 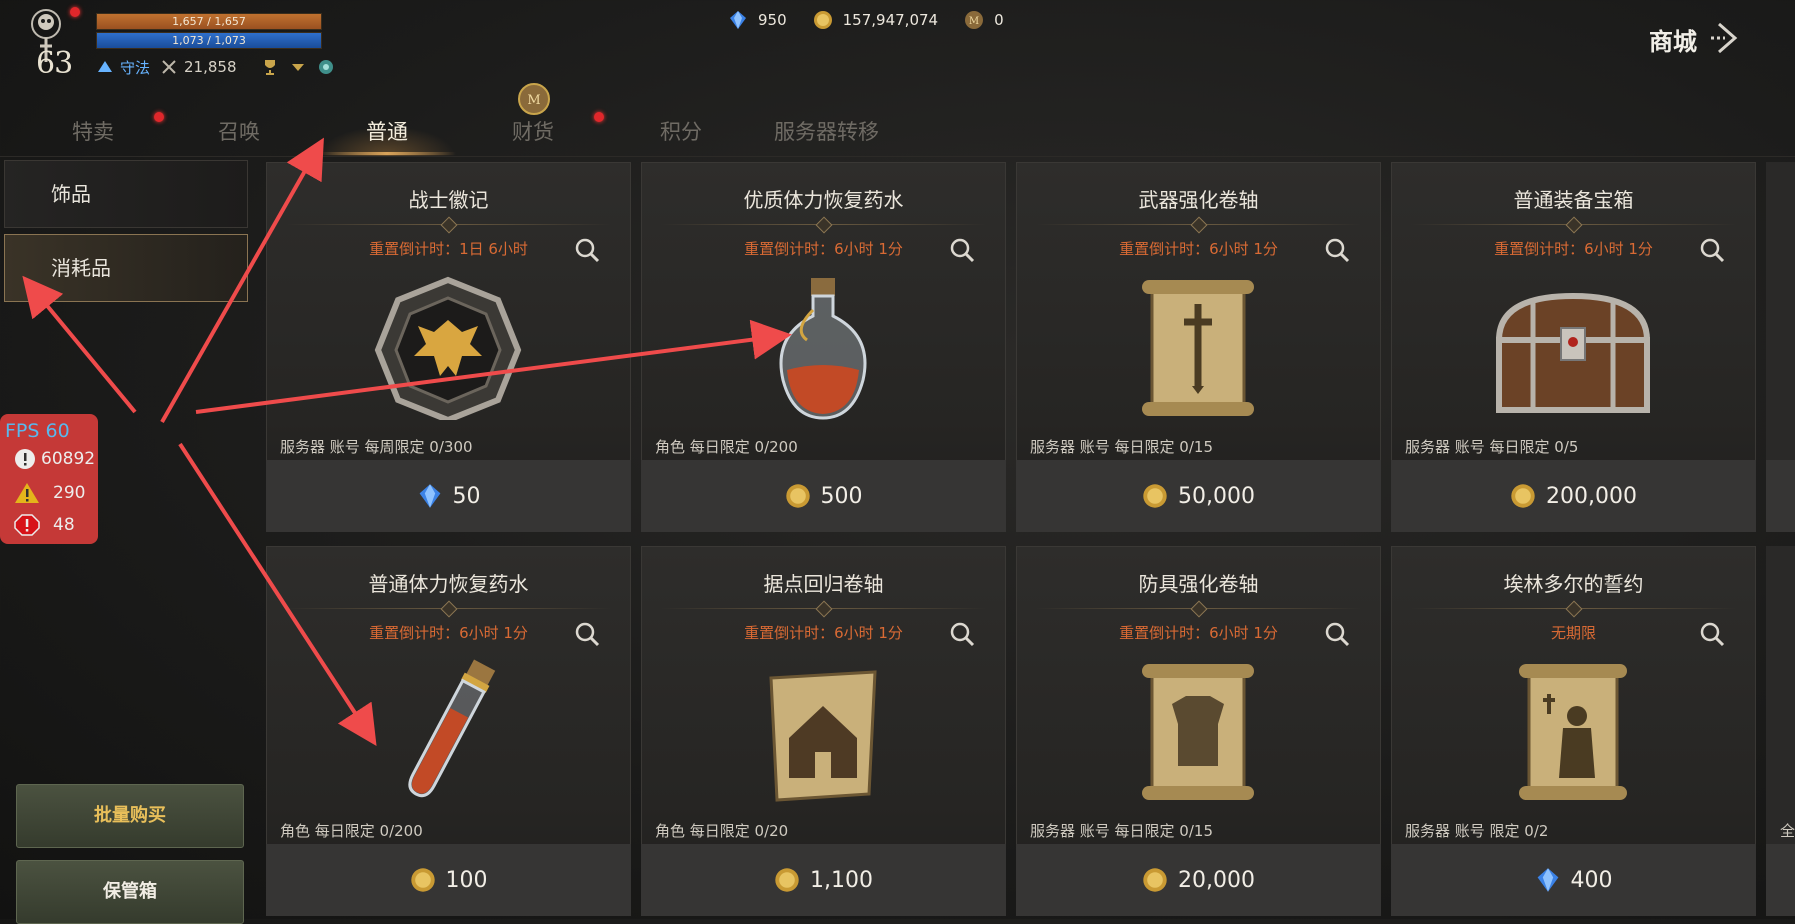 I want to click on item-card: 优质体力恢复药水 重置倒计时：6小时 1分 角色 每日限定 0/200 500, so click(x=823, y=347).